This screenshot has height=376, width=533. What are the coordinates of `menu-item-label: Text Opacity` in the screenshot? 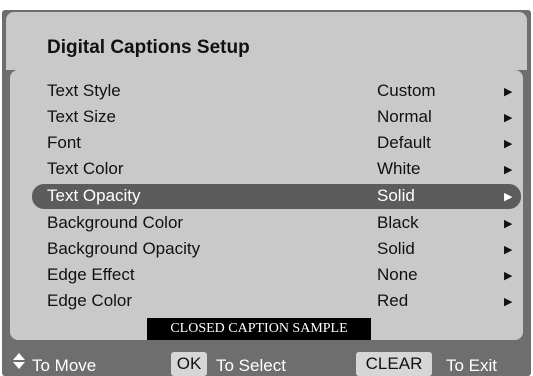 It's located at (94, 195).